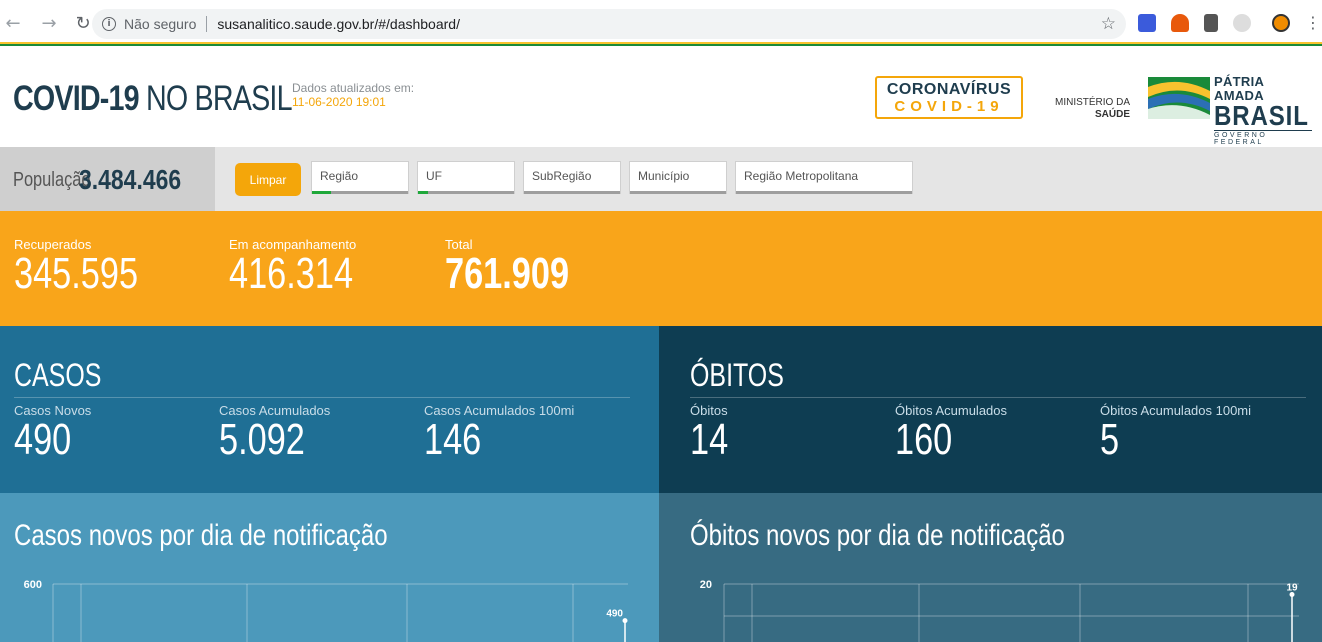 This screenshot has width=1322, height=642. What do you see at coordinates (1281, 22) in the screenshot?
I see `profile-avatar-icon` at bounding box center [1281, 22].